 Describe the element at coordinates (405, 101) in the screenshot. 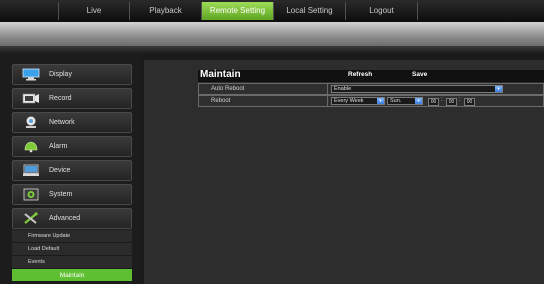

I see `reboot-day-select: Sun. ▼` at that location.